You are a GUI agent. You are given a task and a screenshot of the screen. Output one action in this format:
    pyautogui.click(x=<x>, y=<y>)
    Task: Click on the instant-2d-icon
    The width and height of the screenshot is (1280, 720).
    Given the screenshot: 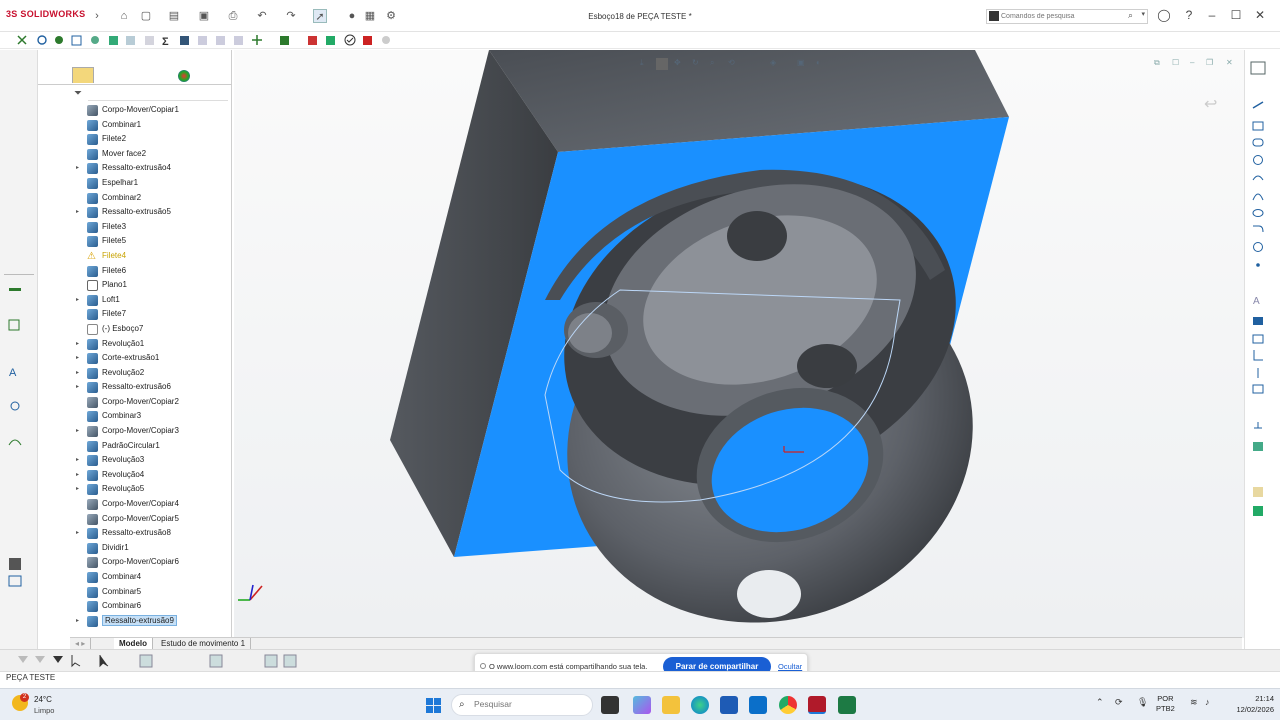 What is the action you would take?
    pyautogui.click(x=1258, y=511)
    